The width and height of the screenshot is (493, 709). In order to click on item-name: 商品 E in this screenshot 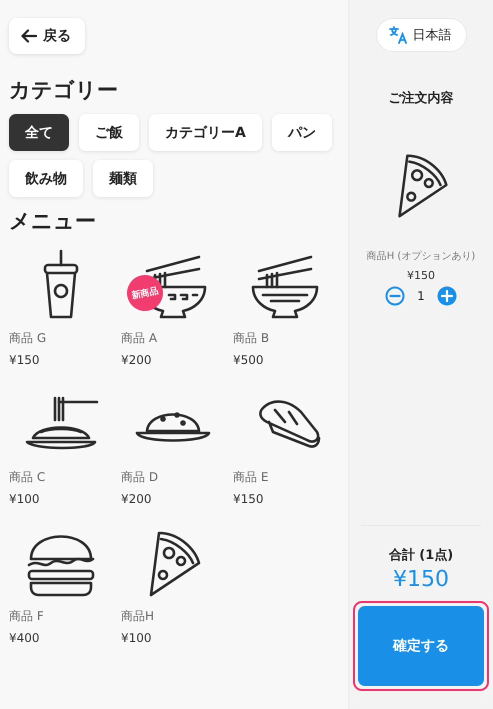, I will do `click(251, 477)`.